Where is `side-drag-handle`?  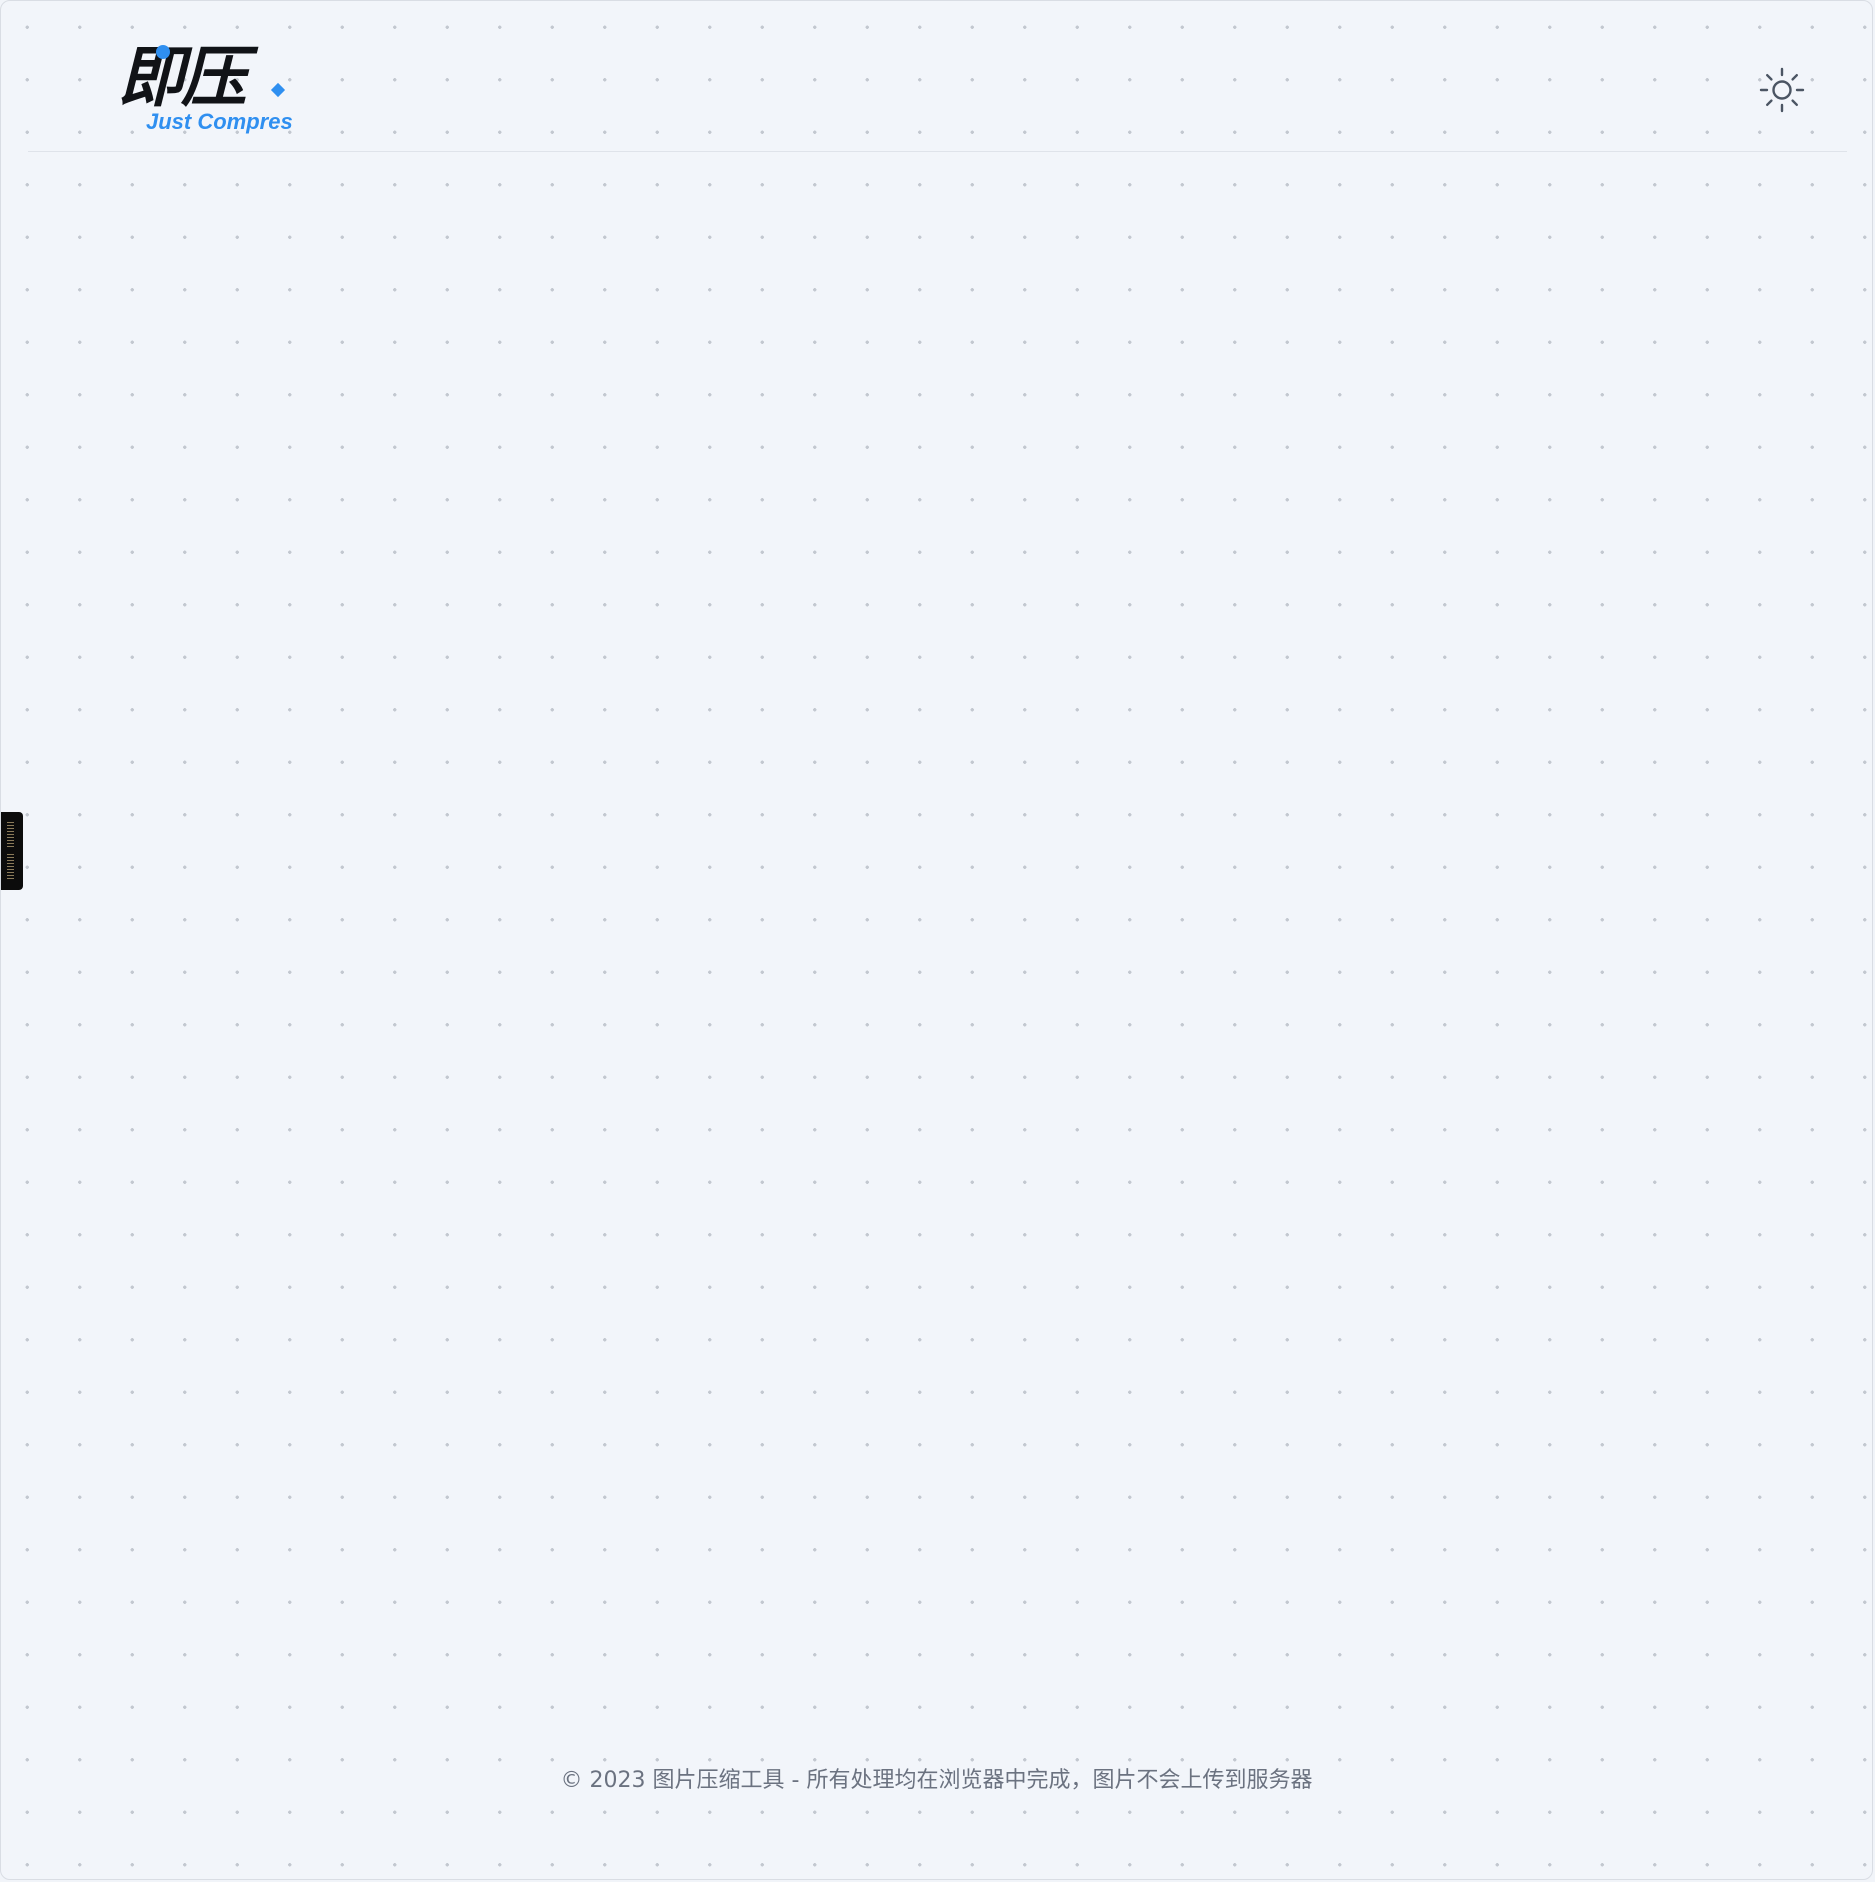 side-drag-handle is located at coordinates (12, 851).